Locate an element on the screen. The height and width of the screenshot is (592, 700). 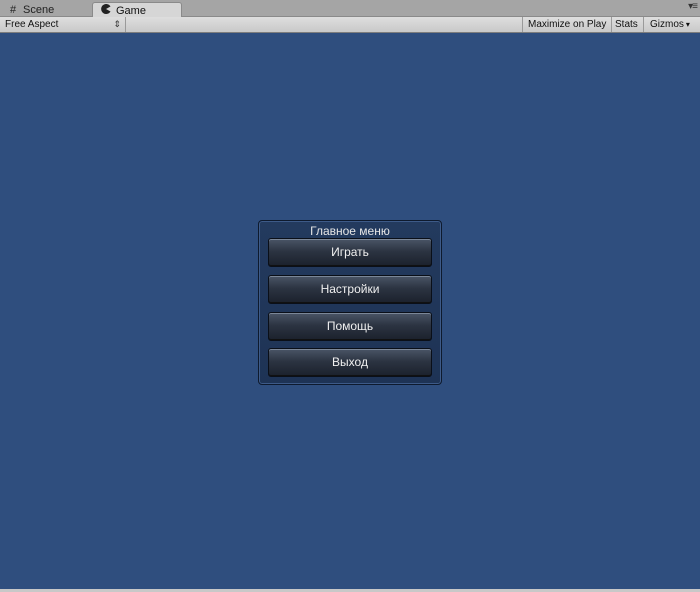
aspect-dropdown: Free Aspect ⇕ is located at coordinates (63, 24).